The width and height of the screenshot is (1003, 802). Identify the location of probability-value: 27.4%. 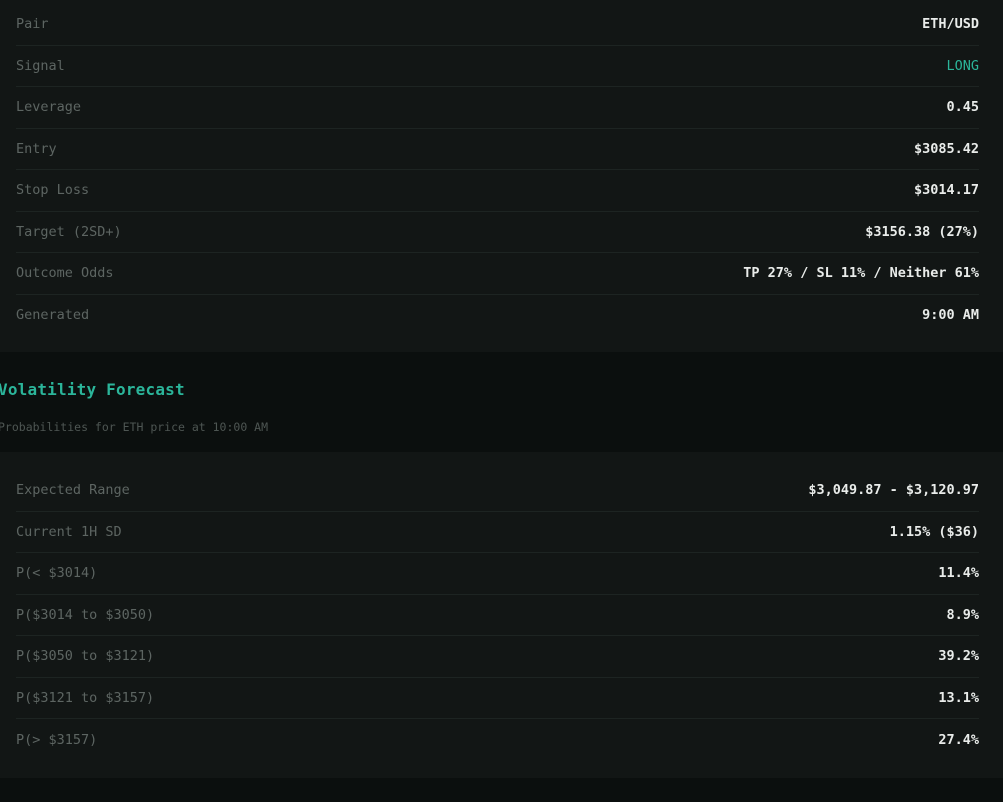
(958, 739).